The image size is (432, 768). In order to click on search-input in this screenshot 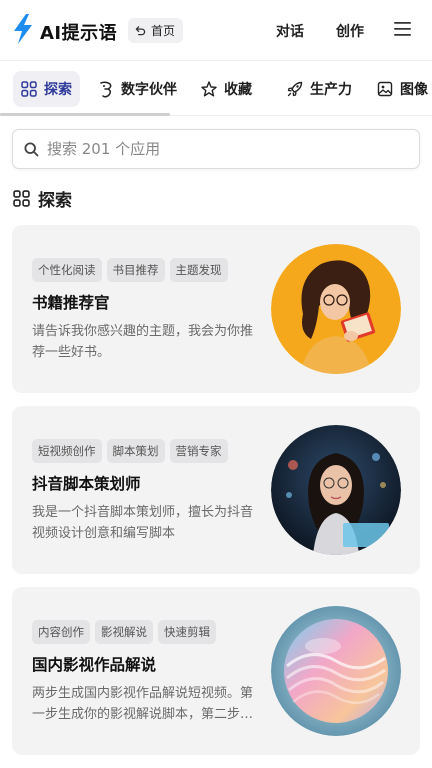, I will do `click(217, 149)`.